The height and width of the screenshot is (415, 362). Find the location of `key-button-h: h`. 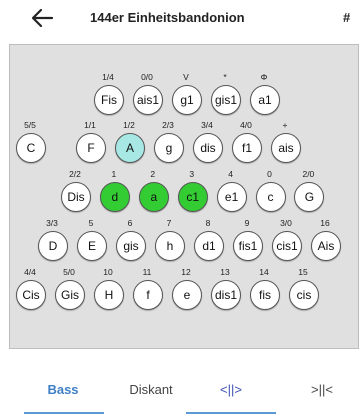

key-button-h: h is located at coordinates (170, 246).